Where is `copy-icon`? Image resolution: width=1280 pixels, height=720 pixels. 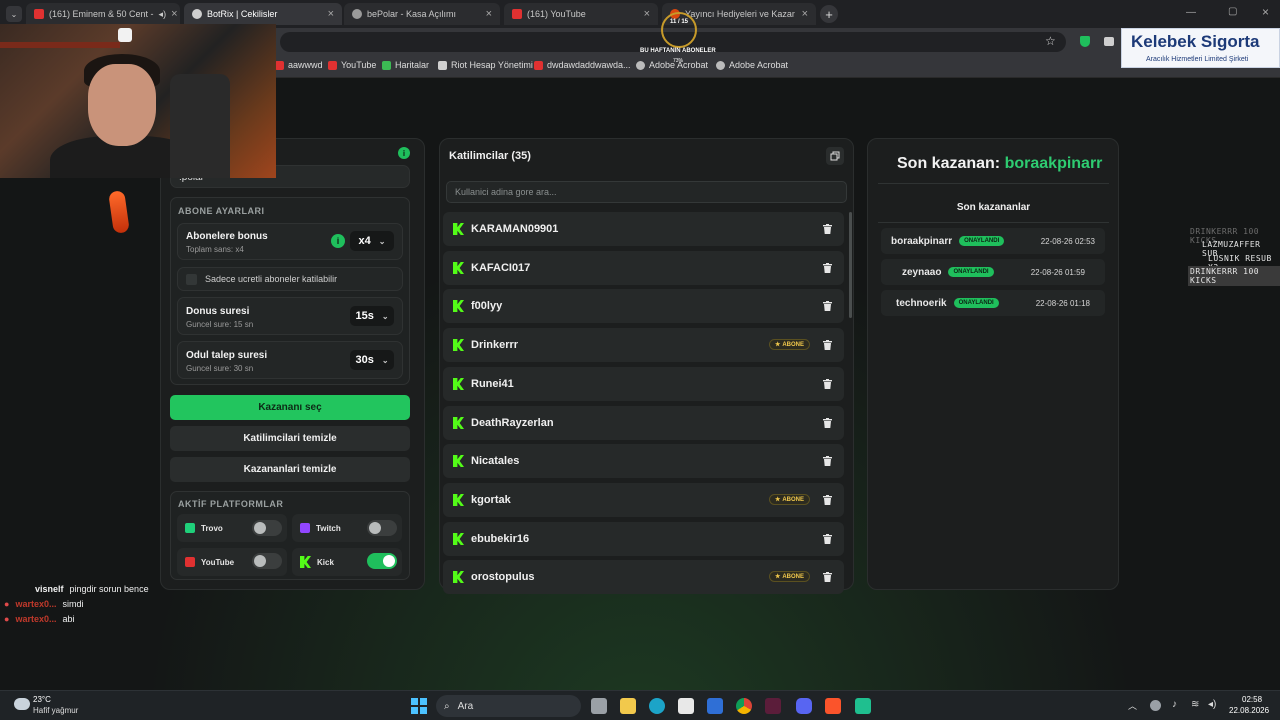
copy-icon is located at coordinates (835, 156).